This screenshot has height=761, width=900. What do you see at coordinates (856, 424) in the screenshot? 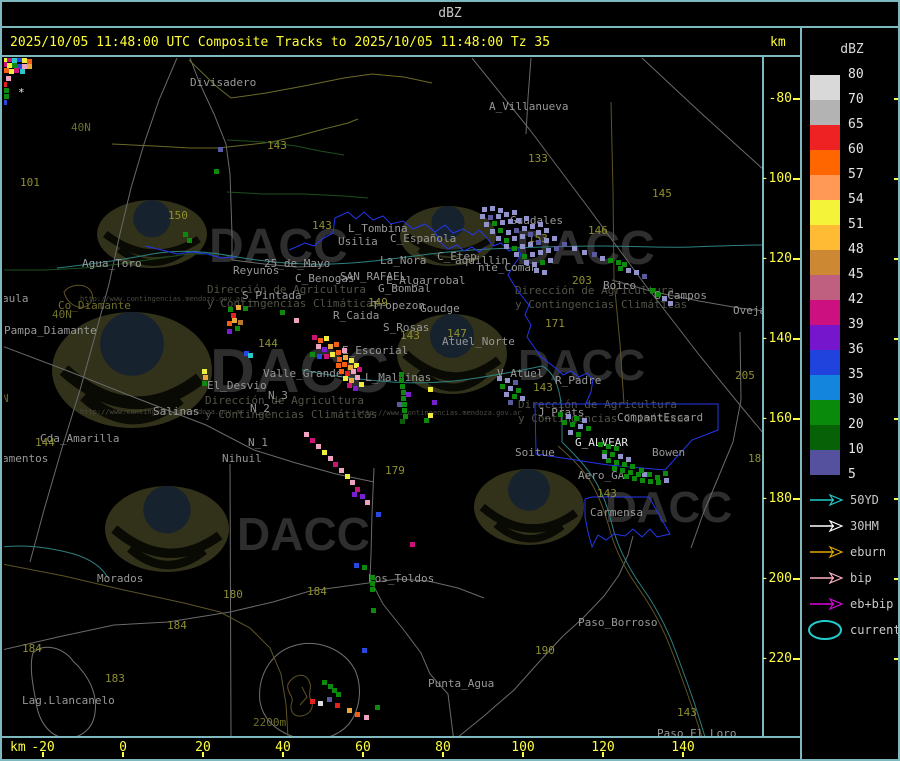
I see `colorbar-value-label: 20` at bounding box center [856, 424].